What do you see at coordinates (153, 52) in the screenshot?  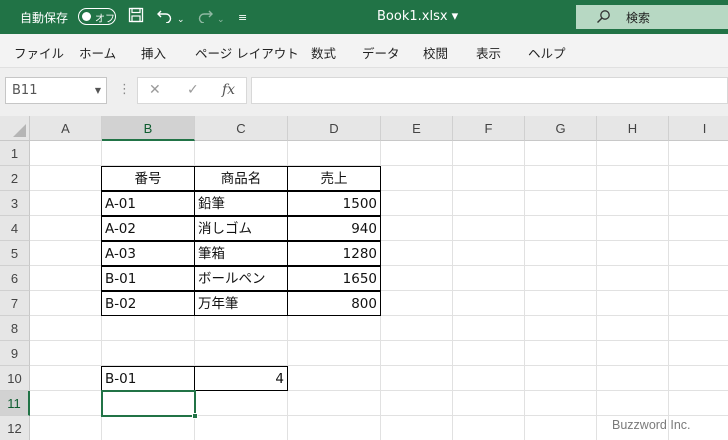 I see `tab-insert: 挿入` at bounding box center [153, 52].